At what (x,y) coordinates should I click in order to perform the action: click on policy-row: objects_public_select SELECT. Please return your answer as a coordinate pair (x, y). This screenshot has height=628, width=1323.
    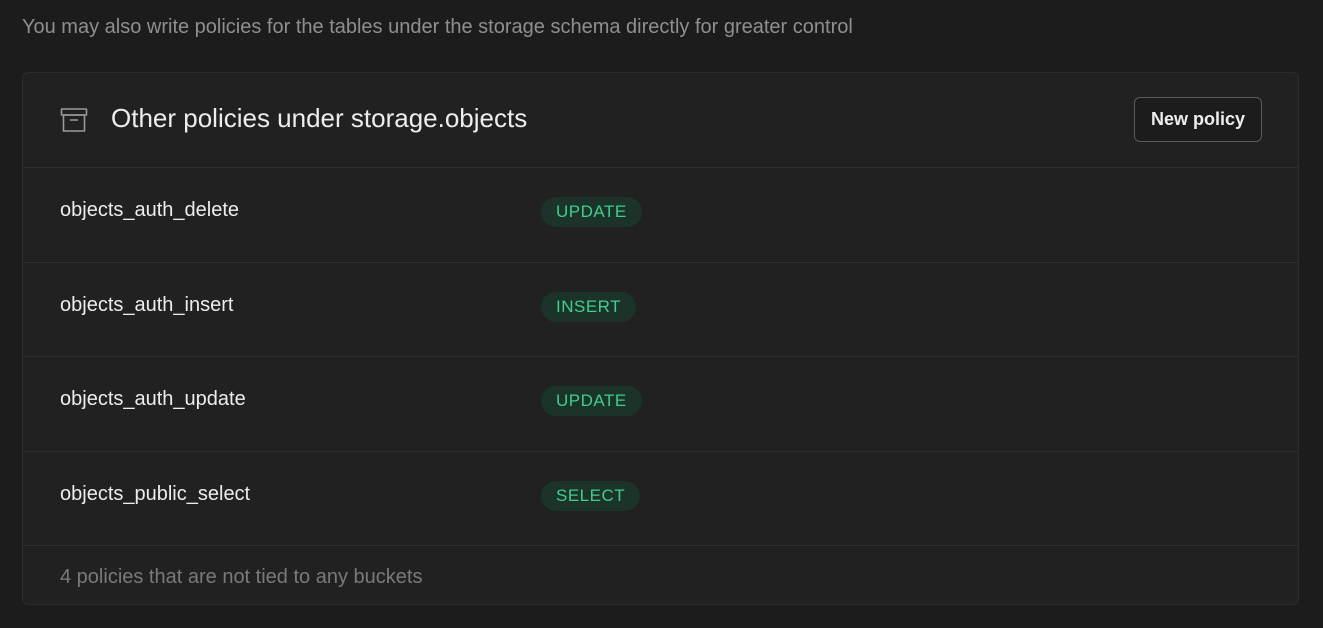
    Looking at the image, I should click on (660, 499).